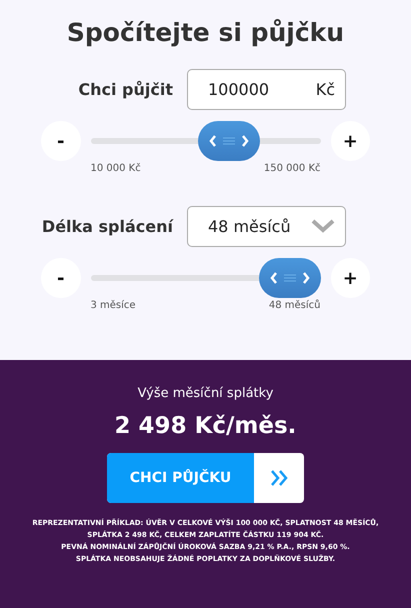 The image size is (411, 608). I want to click on slider-max-label: 150 000 Kč, so click(292, 168).